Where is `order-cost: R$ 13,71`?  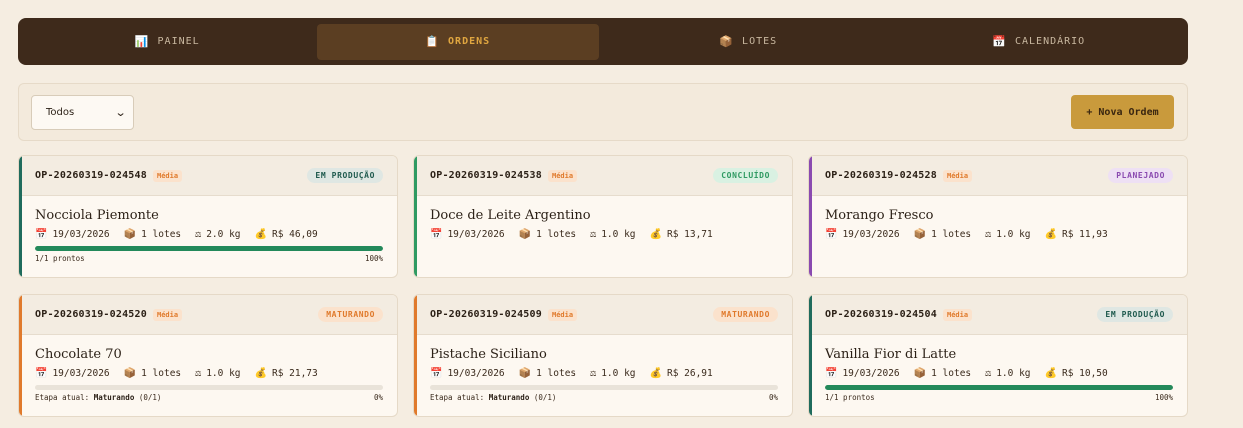 order-cost: R$ 13,71 is located at coordinates (689, 234).